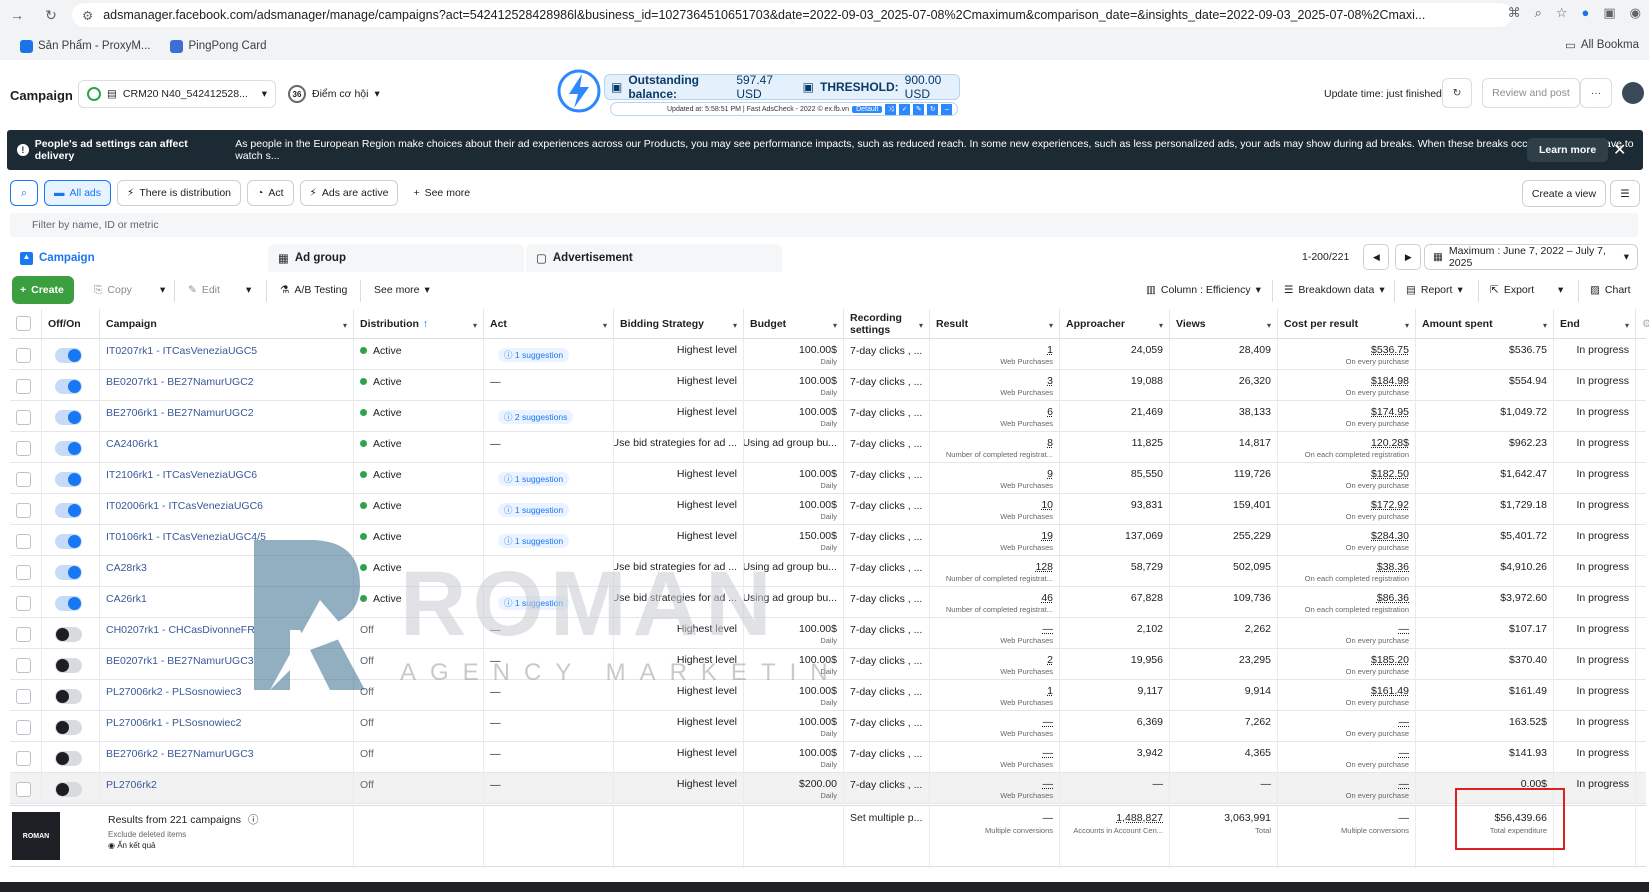  I want to click on campaign-name-link: CH0207rk1 - CHCasDivonneFR, so click(226, 627).